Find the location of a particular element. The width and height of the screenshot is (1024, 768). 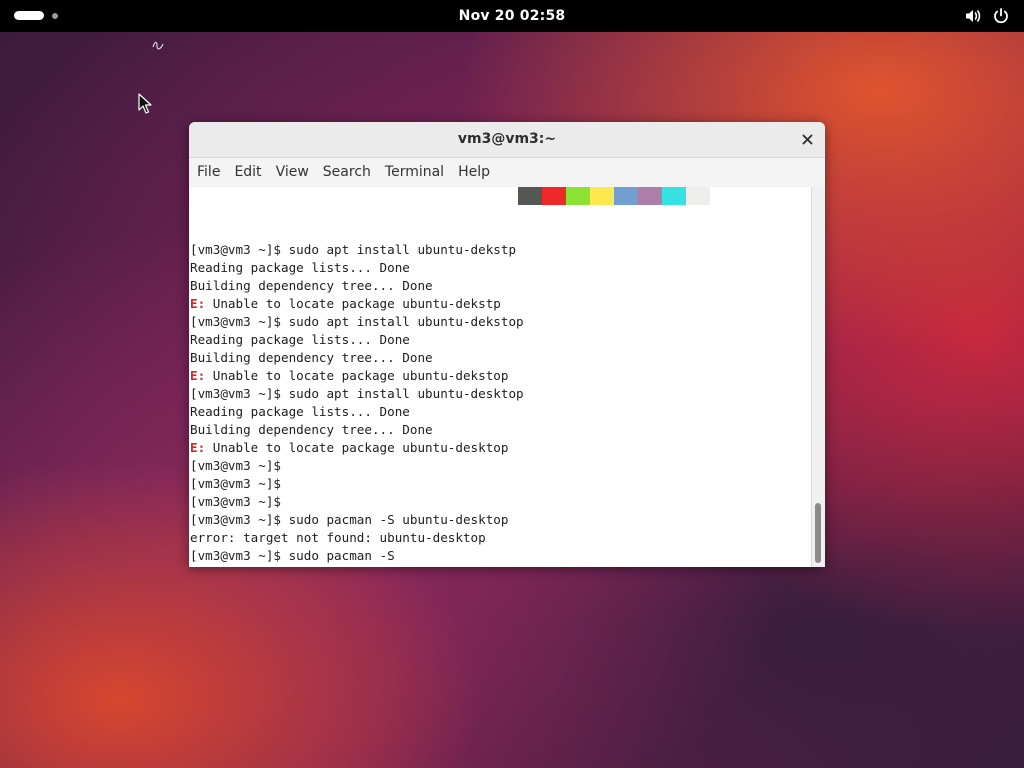

terminal-line-text: [vm3@vm3 ~]$ sudo pacman -S is located at coordinates (292, 555).